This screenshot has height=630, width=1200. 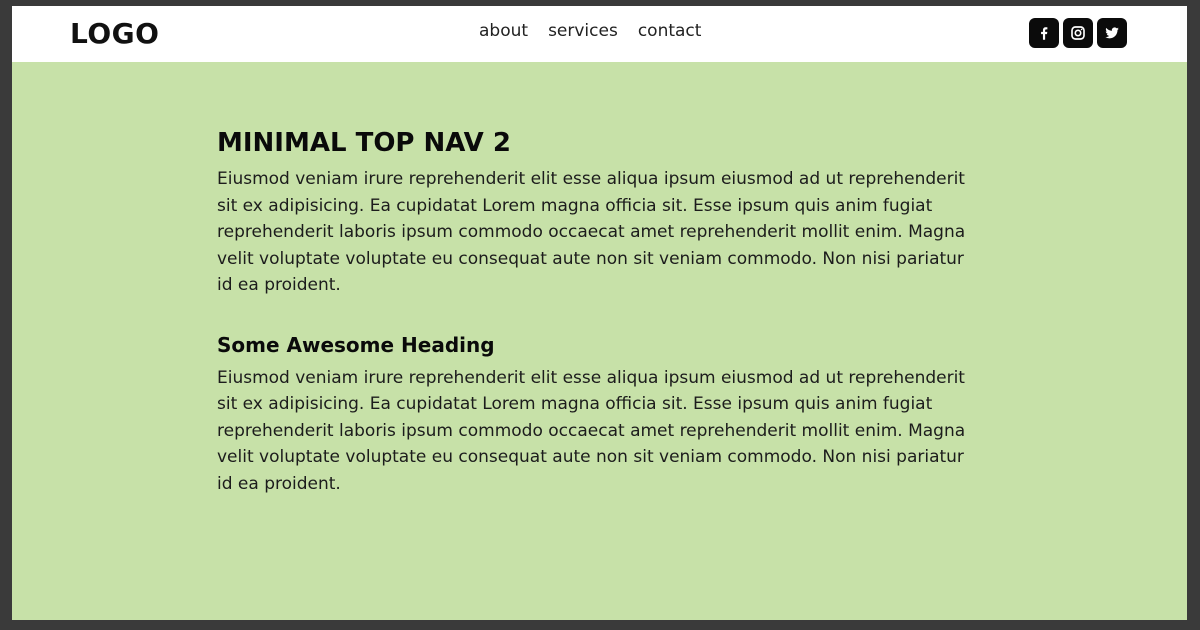 I want to click on nav-link-services: services, so click(x=583, y=31).